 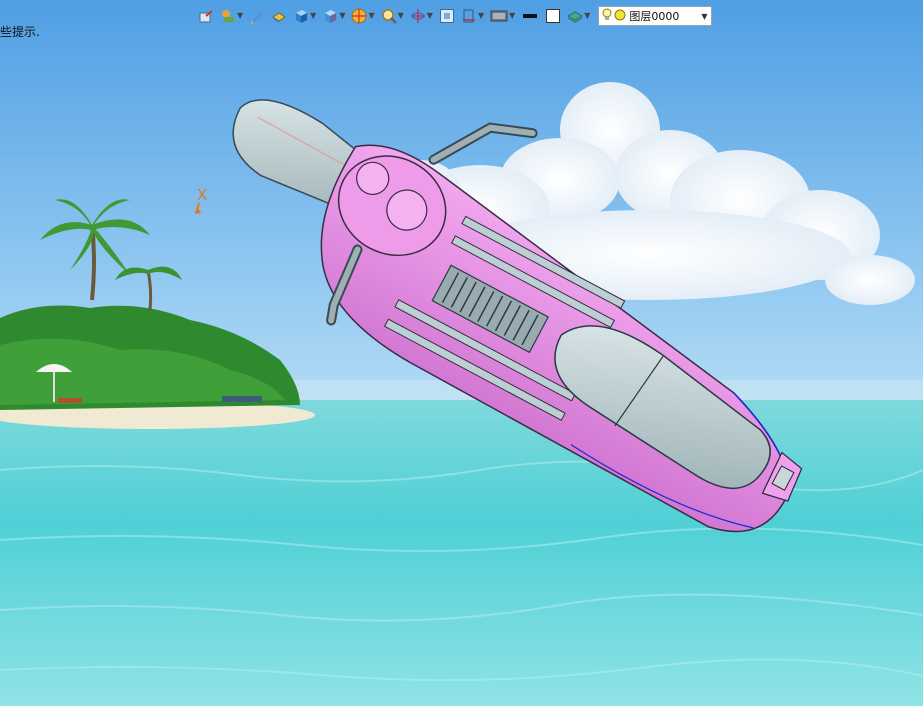 I want to click on surface-tool-button, so click(x=279, y=16).